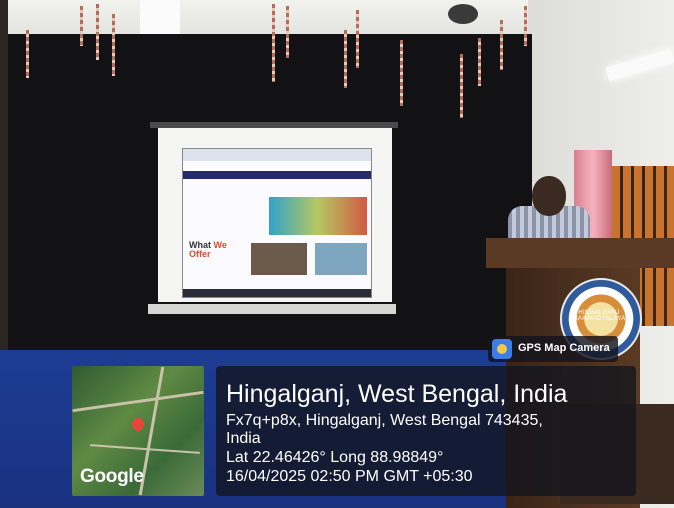 This screenshot has width=674, height=508. What do you see at coordinates (502, 349) in the screenshot?
I see `gps-camera-icon` at bounding box center [502, 349].